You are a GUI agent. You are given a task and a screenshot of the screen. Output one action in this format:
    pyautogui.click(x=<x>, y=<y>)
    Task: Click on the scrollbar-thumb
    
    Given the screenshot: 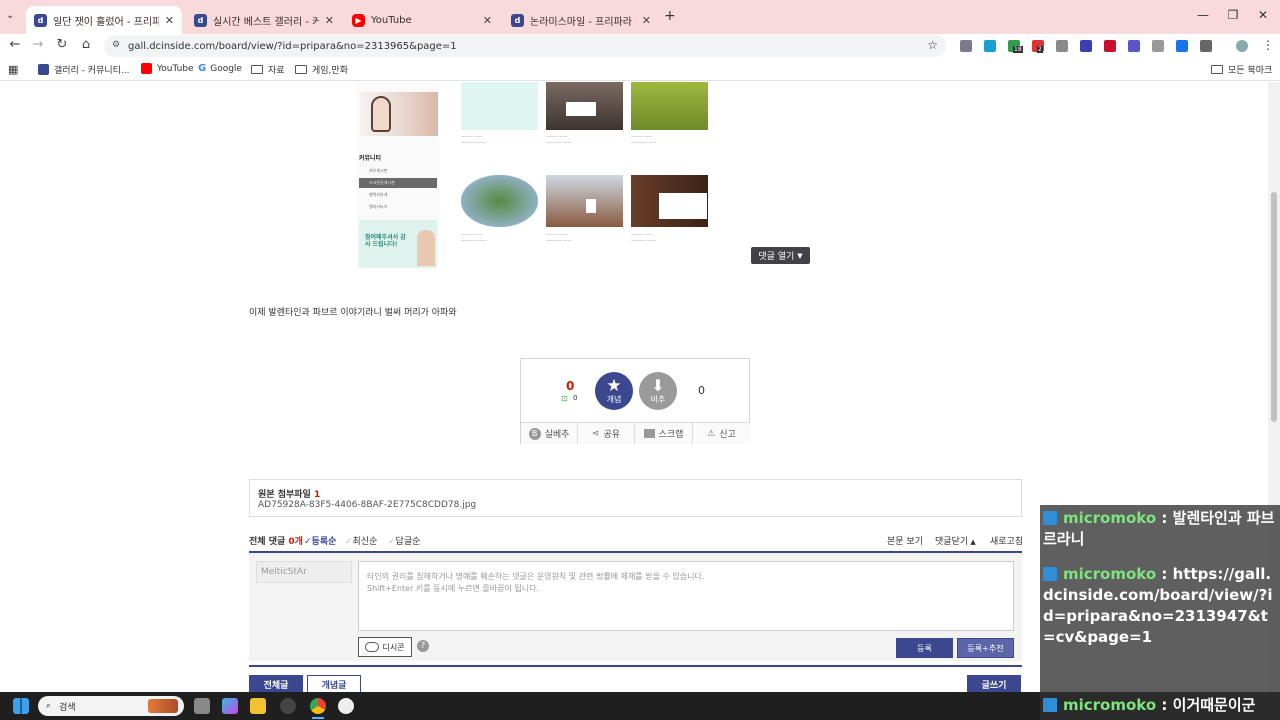 What is the action you would take?
    pyautogui.click(x=1274, y=307)
    